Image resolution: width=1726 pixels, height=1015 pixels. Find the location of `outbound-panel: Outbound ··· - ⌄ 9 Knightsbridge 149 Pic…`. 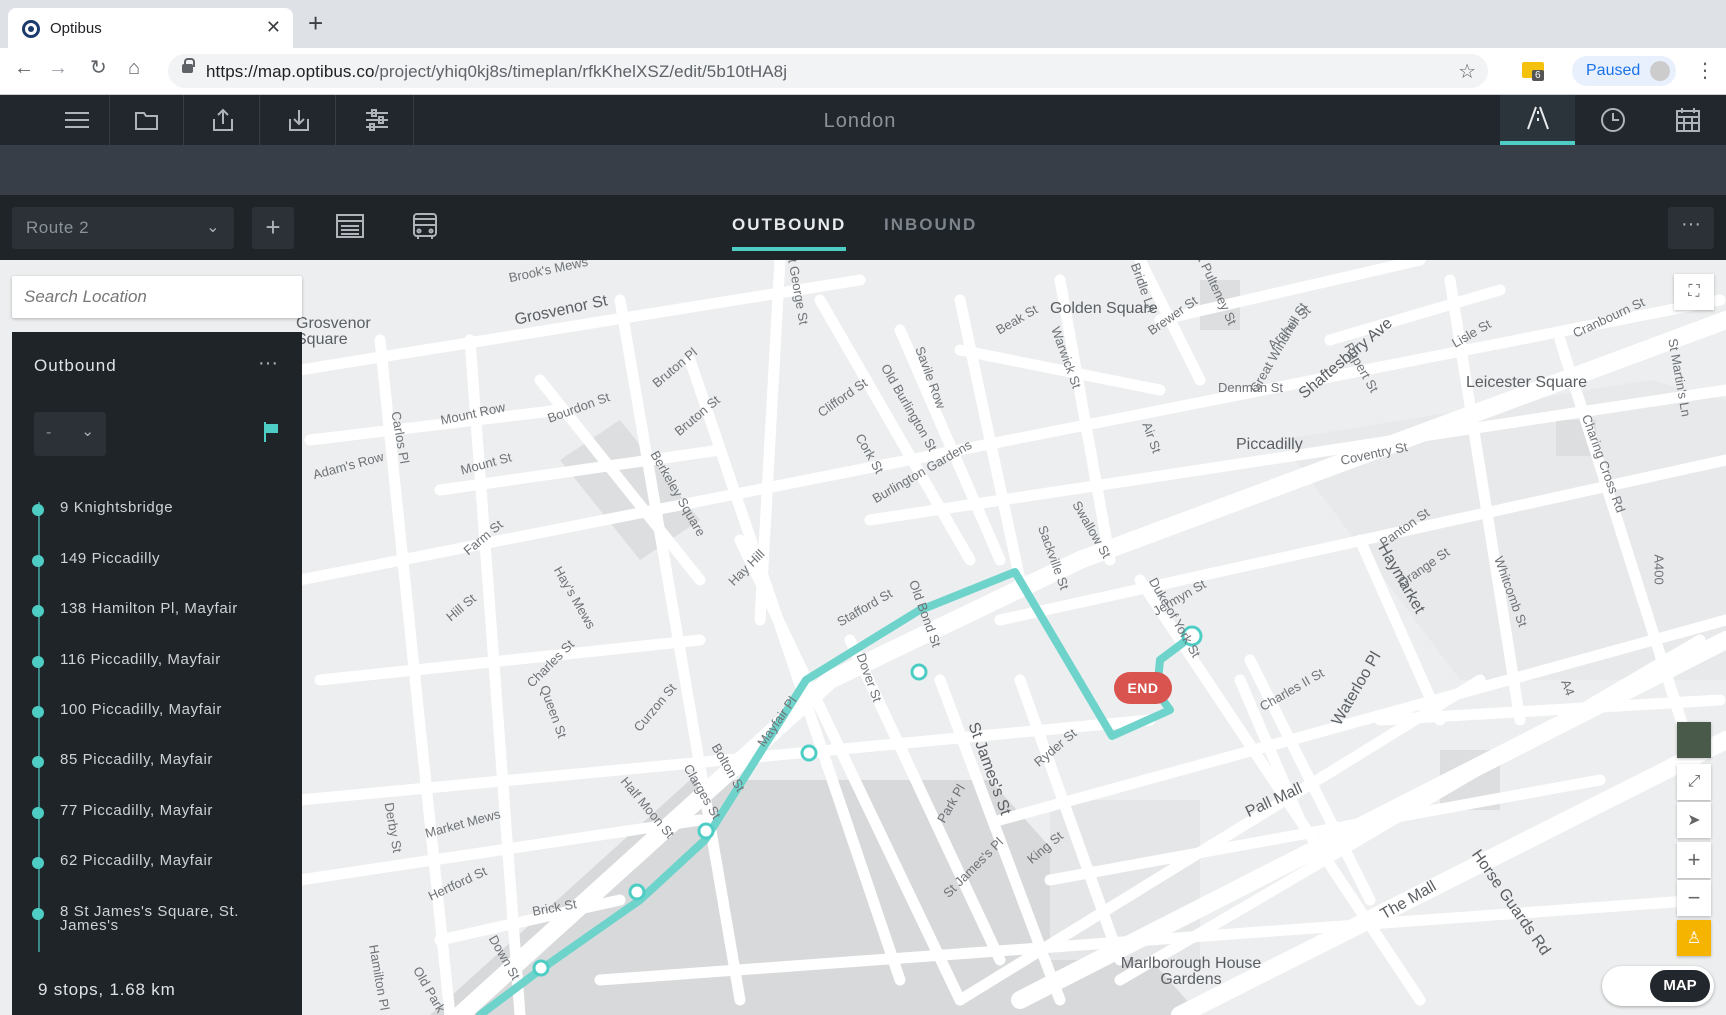

outbound-panel: Outbound ··· - ⌄ 9 Knightsbridge 149 Pic… is located at coordinates (157, 673).